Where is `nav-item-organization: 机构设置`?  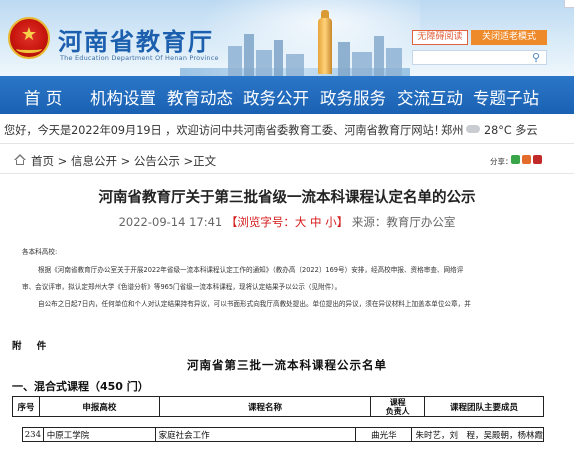
nav-item-organization: 机构设置 is located at coordinates (123, 97).